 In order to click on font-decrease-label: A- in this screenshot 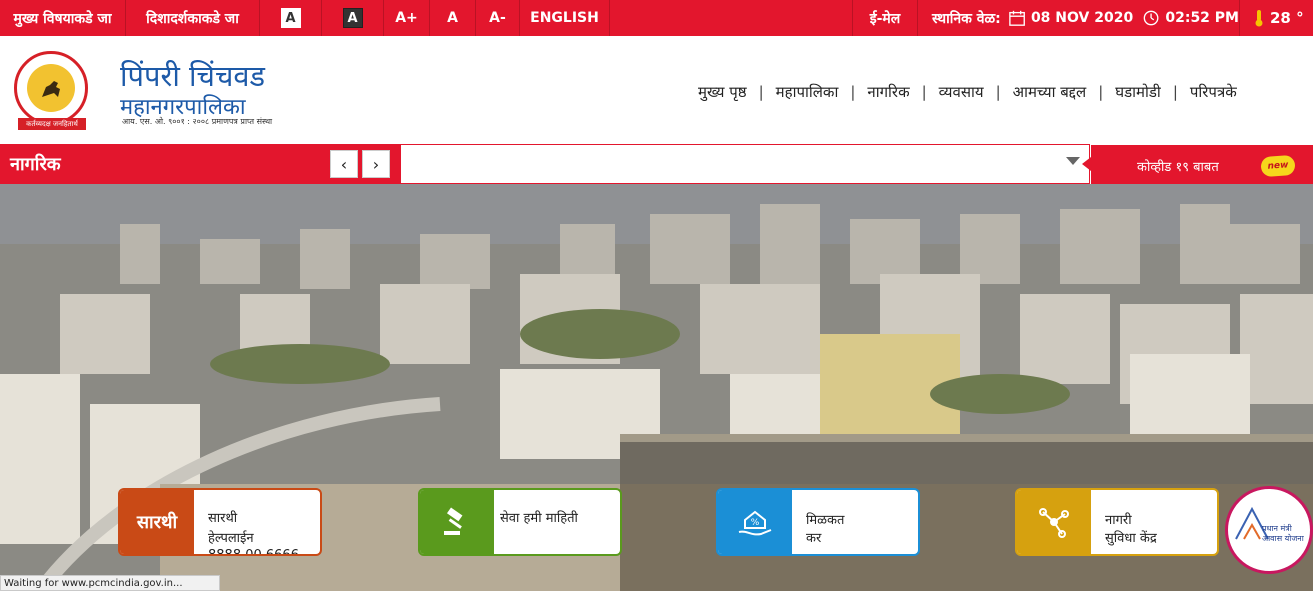, I will do `click(497, 18)`.